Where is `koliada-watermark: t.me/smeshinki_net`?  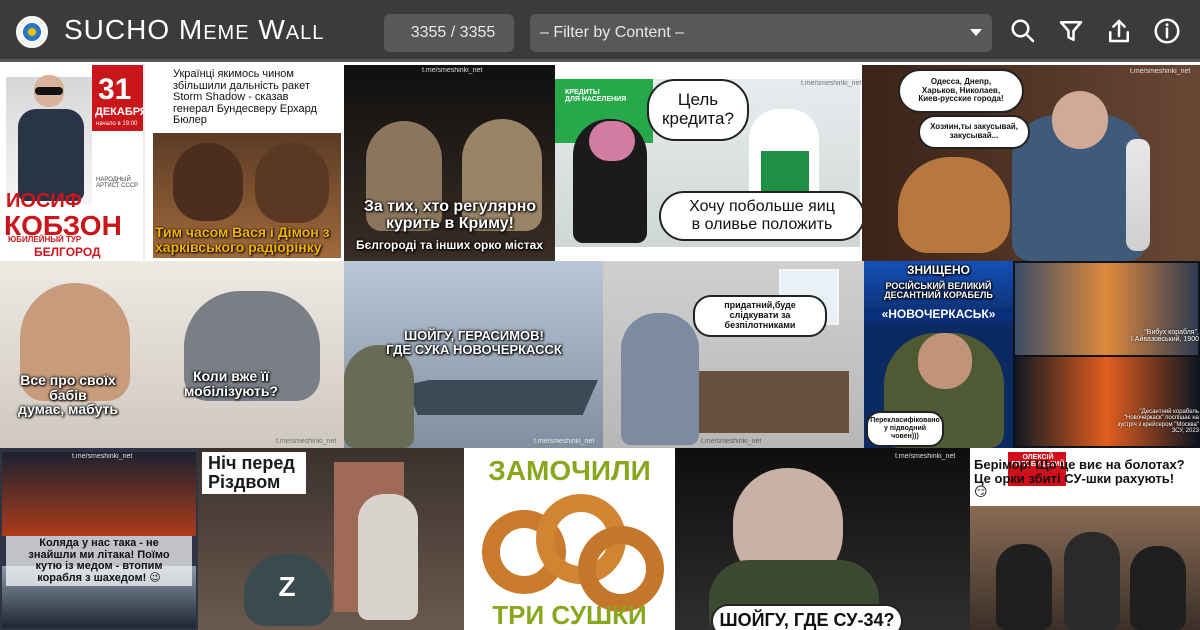 koliada-watermark: t.me/smeshinki_net is located at coordinates (102, 456).